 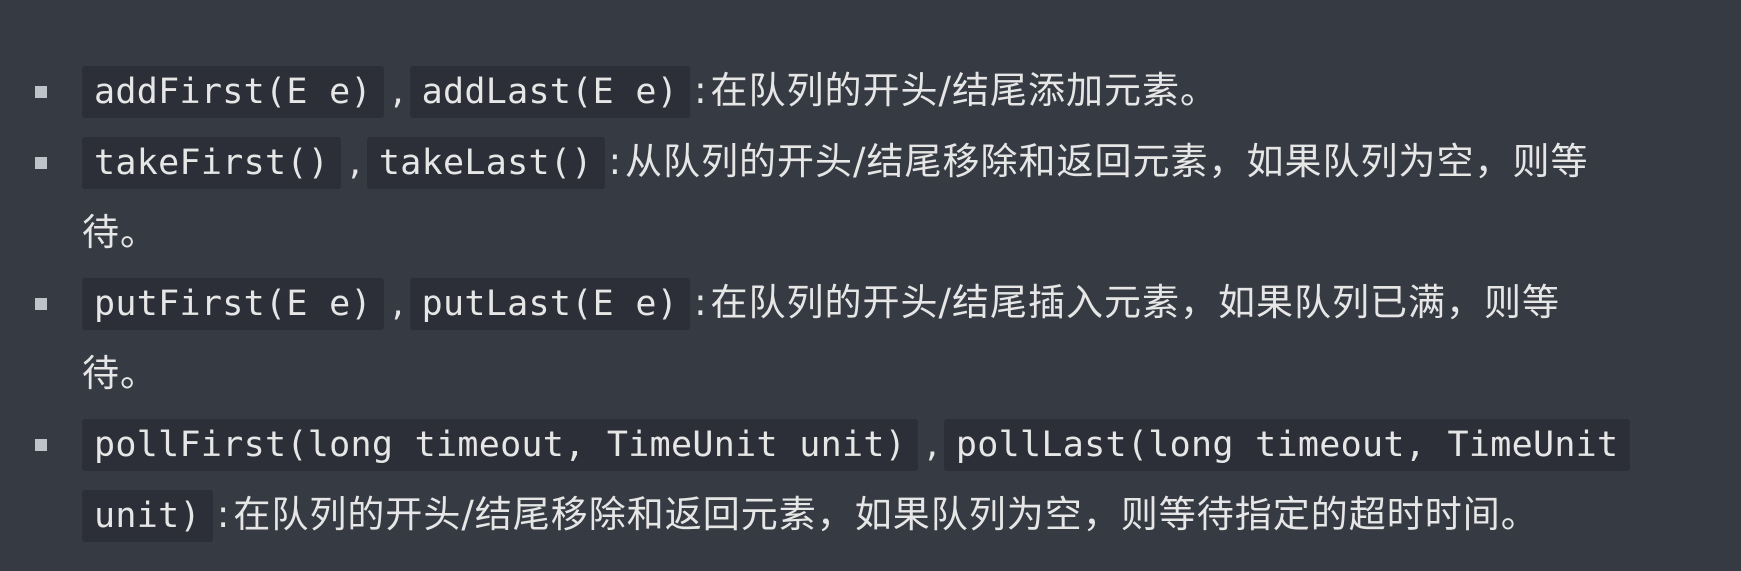 I want to click on item-description: 在队列的开头/结尾移除和返回元素，如果队列为空，则等待指定的超时时间。, so click(x=886, y=514).